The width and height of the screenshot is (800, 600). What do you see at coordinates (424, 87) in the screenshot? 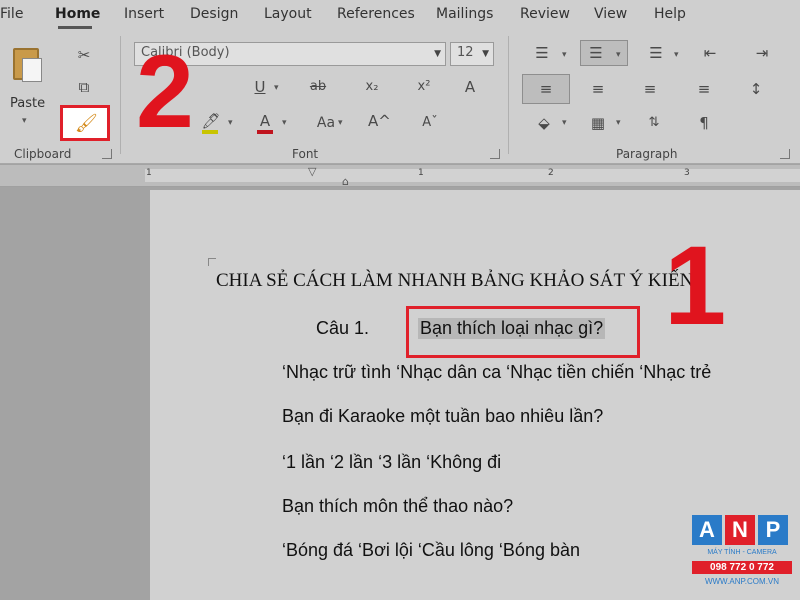
I see `superscript-icon: x²` at bounding box center [424, 87].